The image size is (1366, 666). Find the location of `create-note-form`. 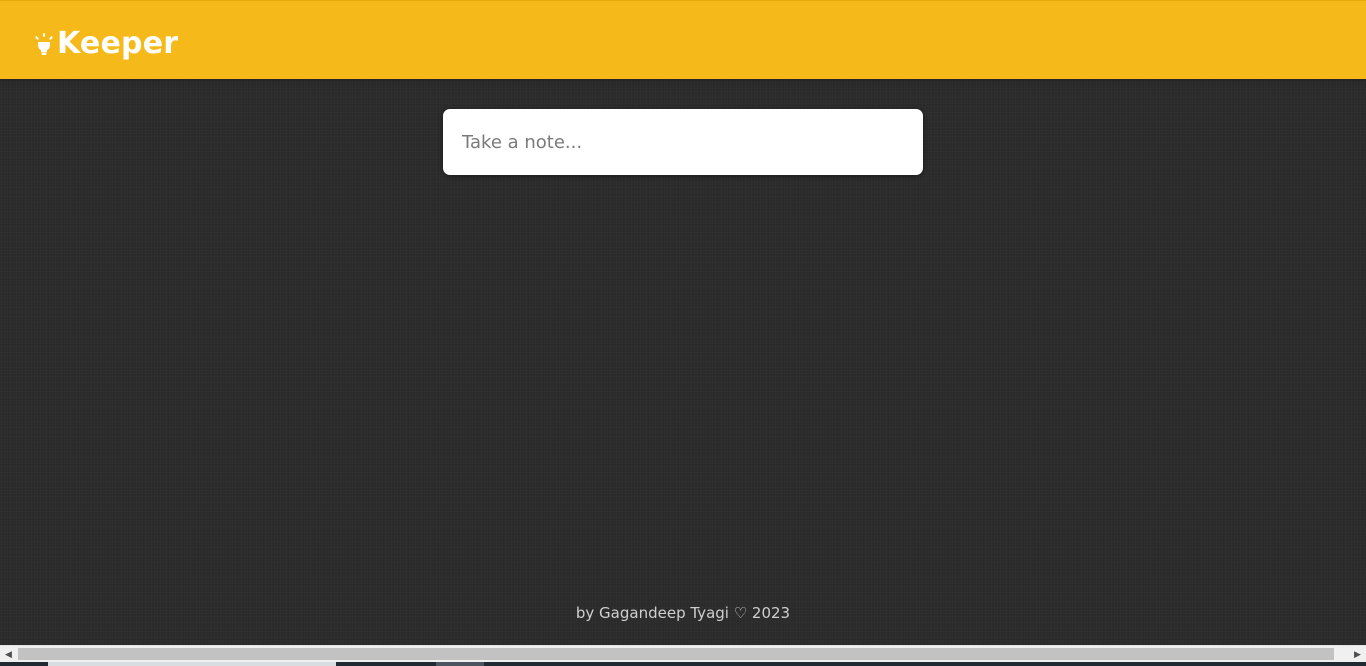

create-note-form is located at coordinates (683, 142).